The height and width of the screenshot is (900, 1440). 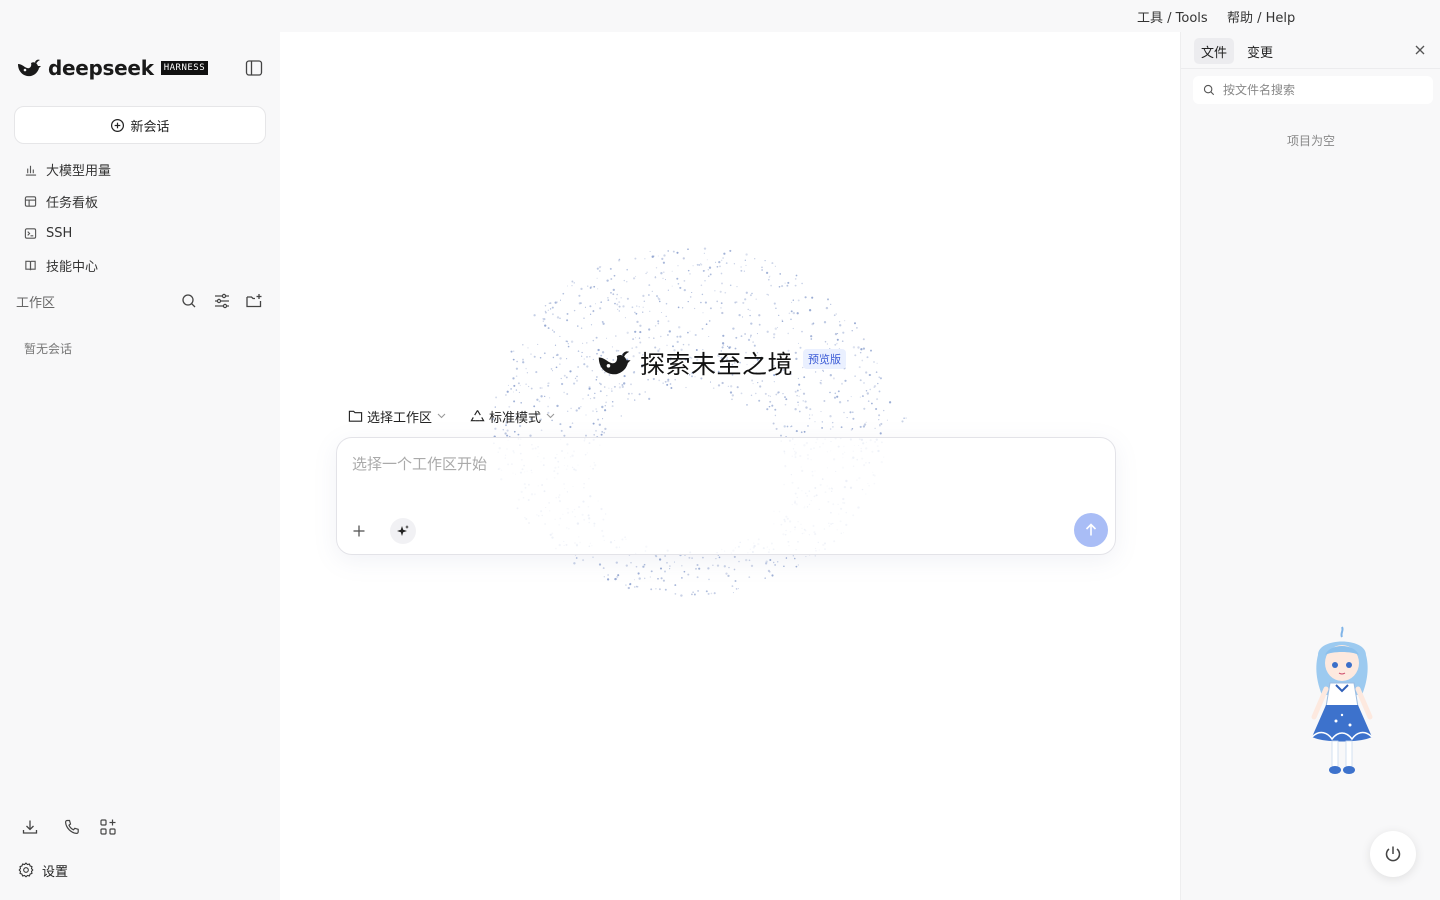 I want to click on sidebar-item-task-board: 任务看板, so click(x=61, y=201).